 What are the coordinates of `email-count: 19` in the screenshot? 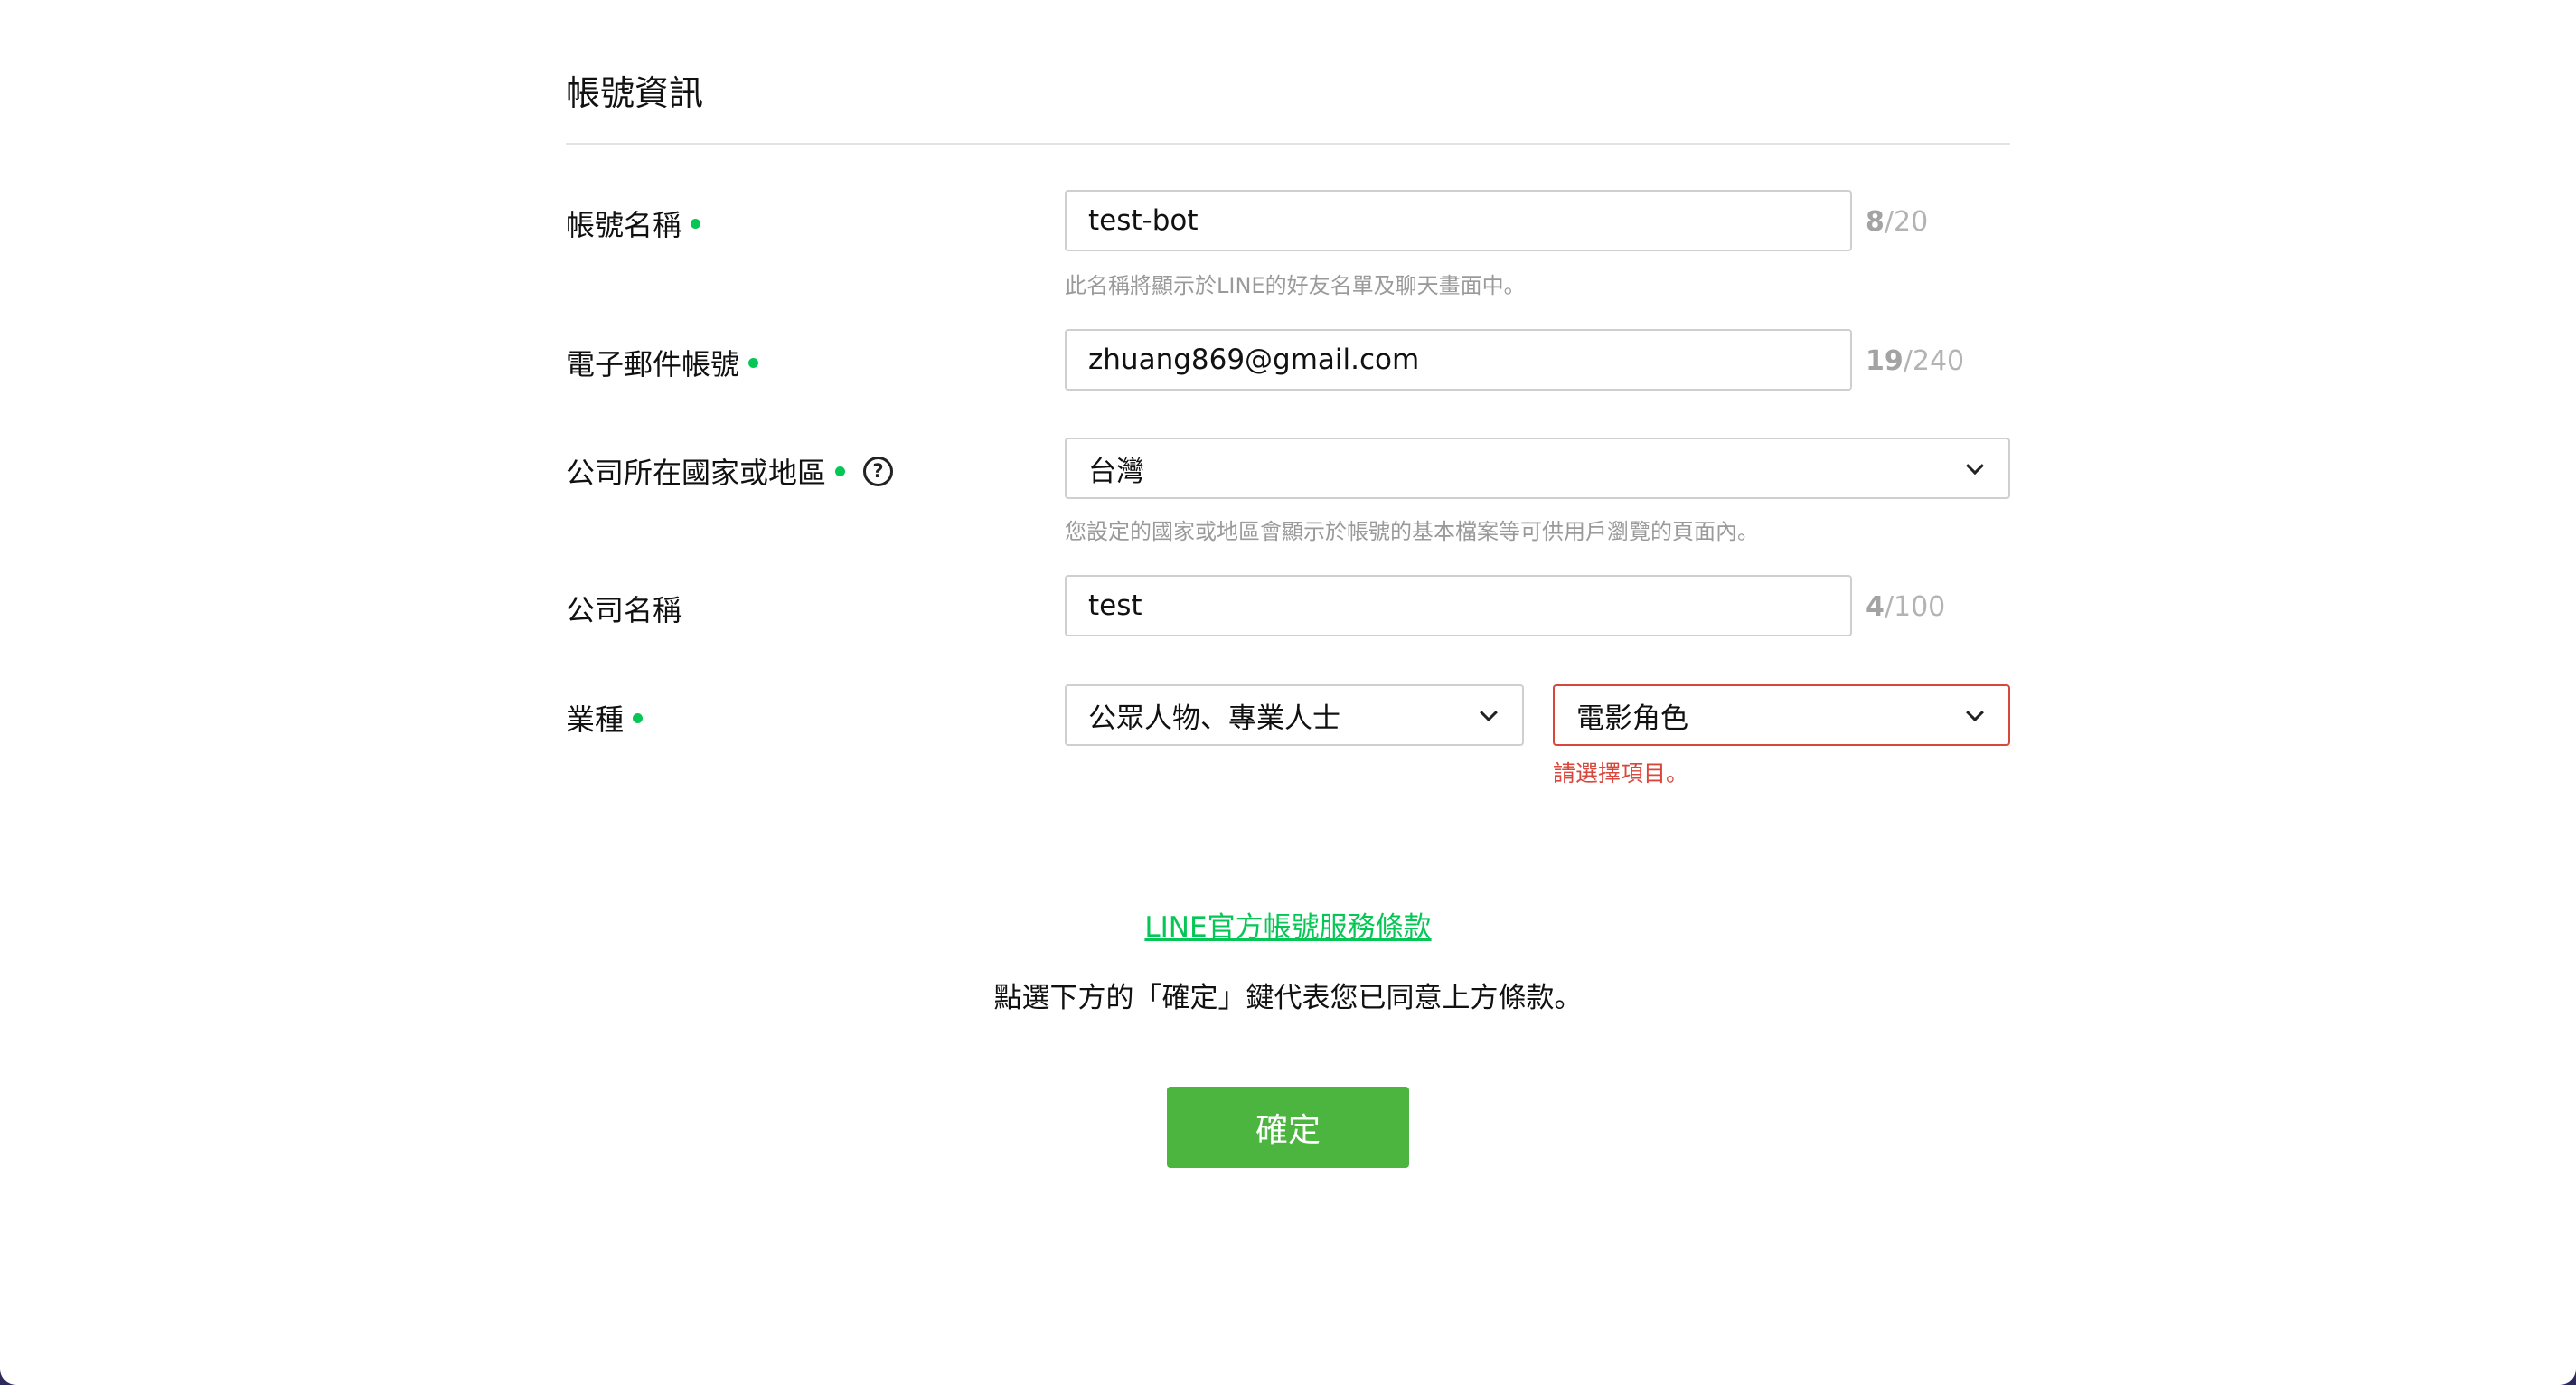 It's located at (1885, 361).